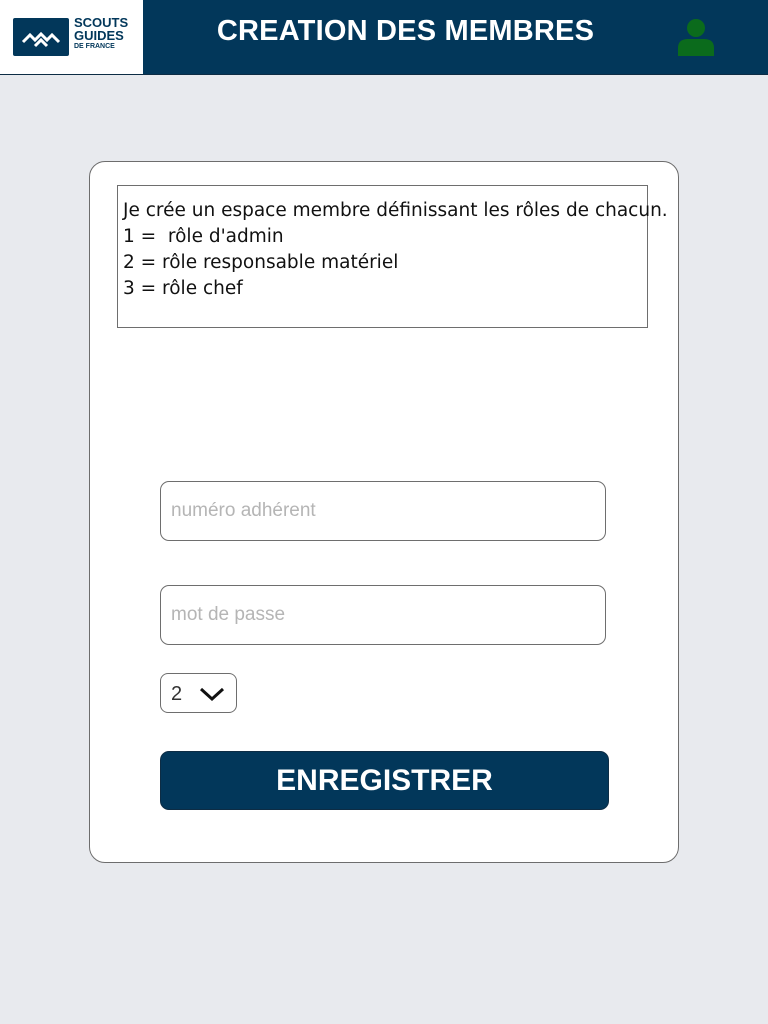  I want to click on logo-line-2: GUIDES, so click(99, 35).